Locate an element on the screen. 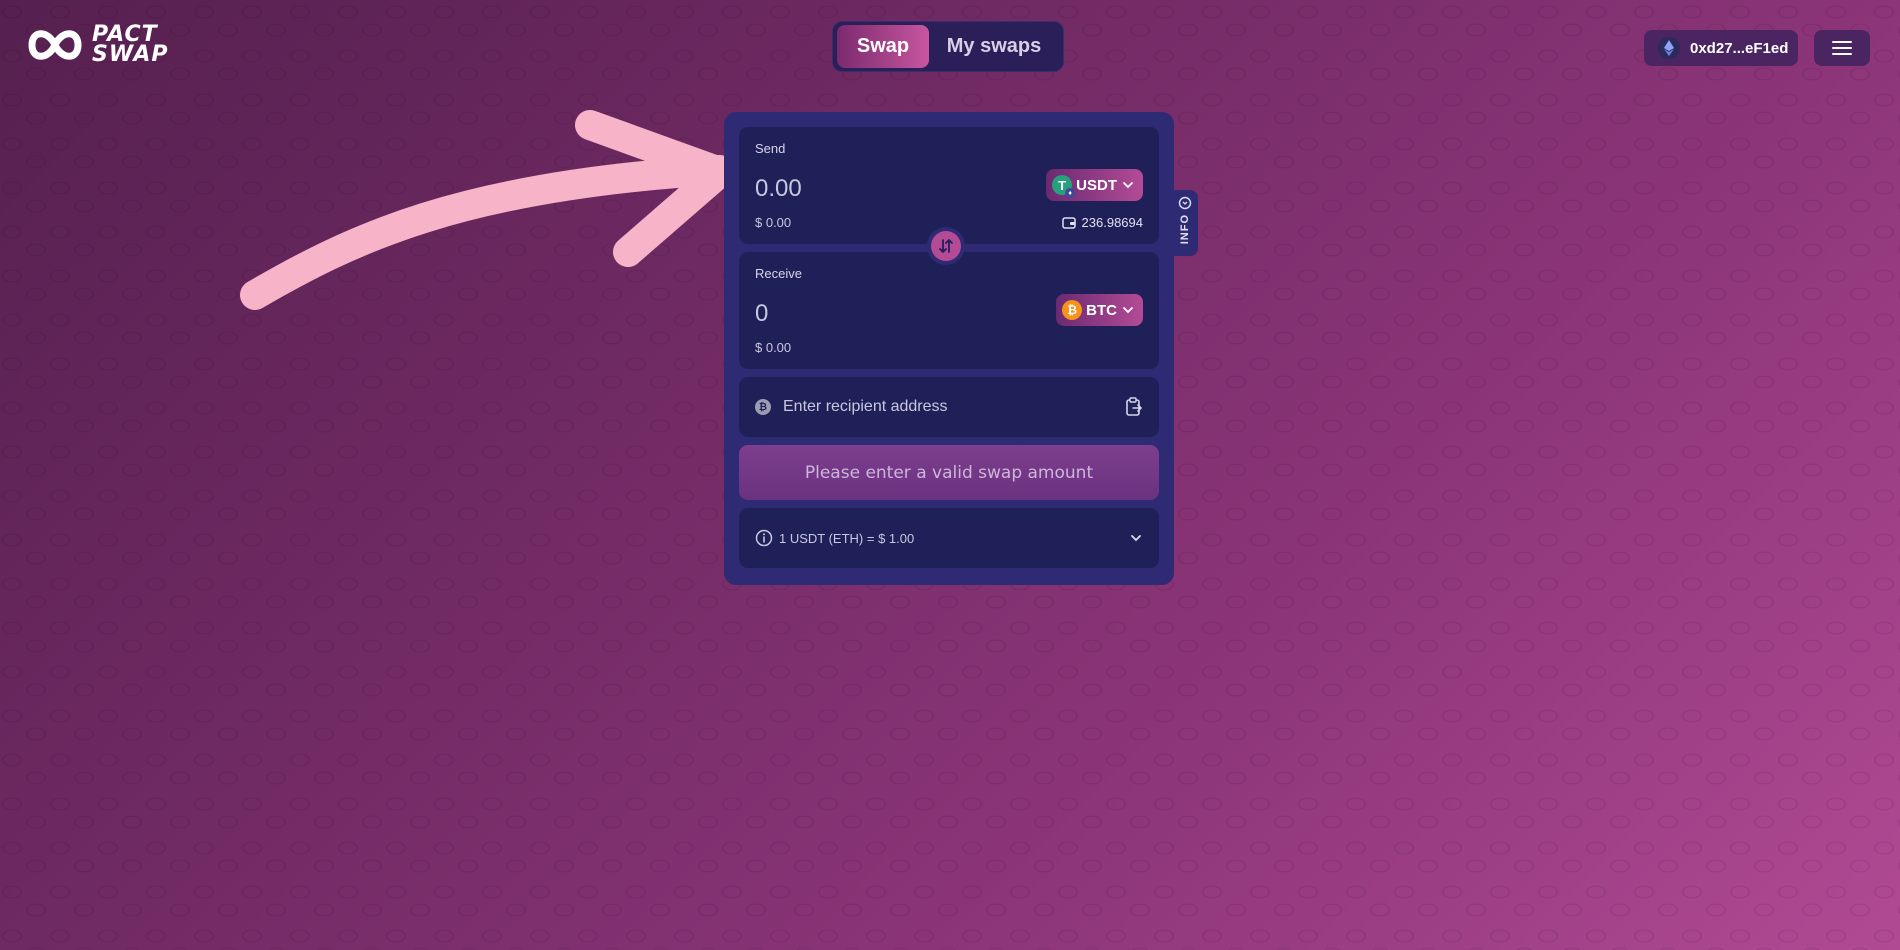 The height and width of the screenshot is (950, 1900). logo: PACT SWAP is located at coordinates (97, 45).